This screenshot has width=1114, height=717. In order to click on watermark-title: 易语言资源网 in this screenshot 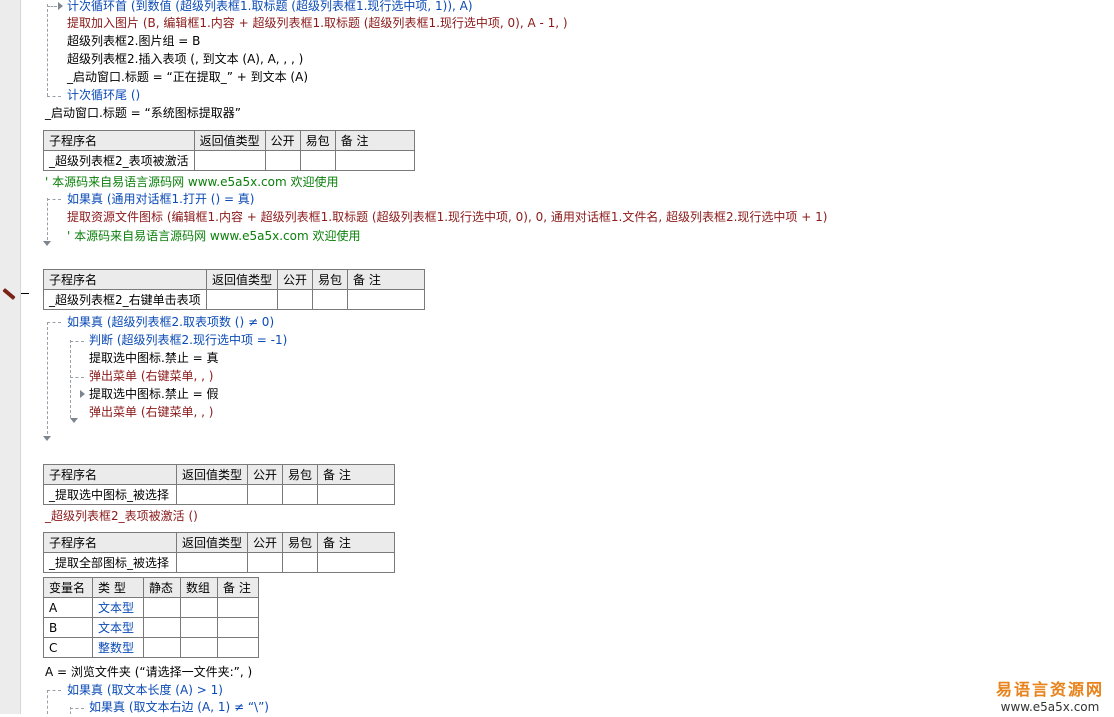, I will do `click(1049, 689)`.